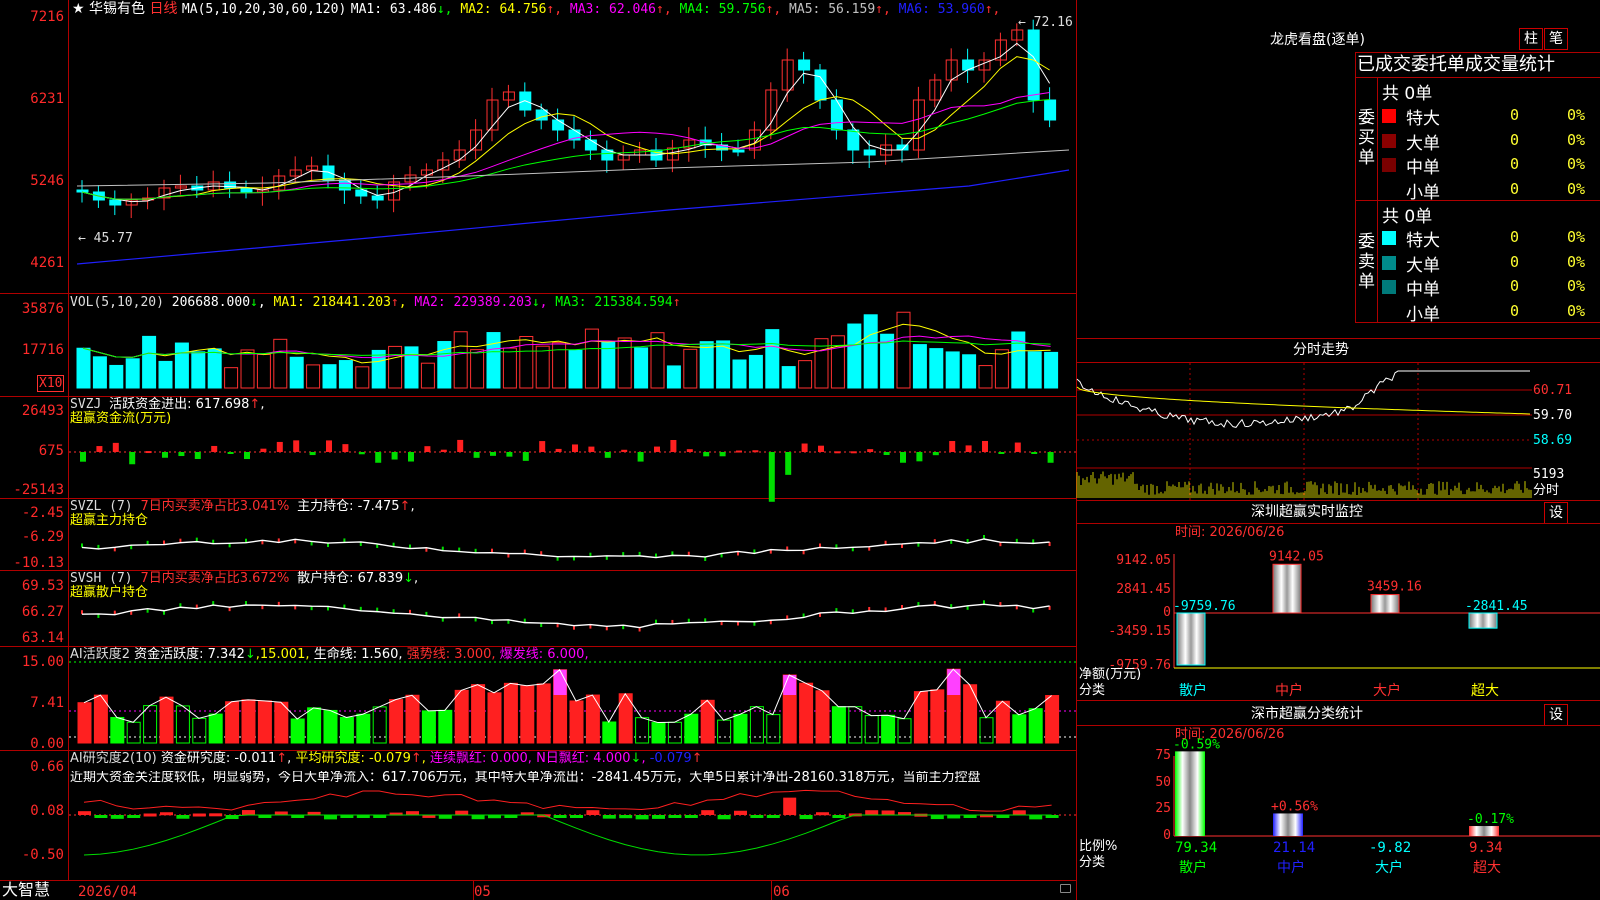  What do you see at coordinates (1390, 848) in the screenshot?
I see `classify-value-label-3: -9.82` at bounding box center [1390, 848].